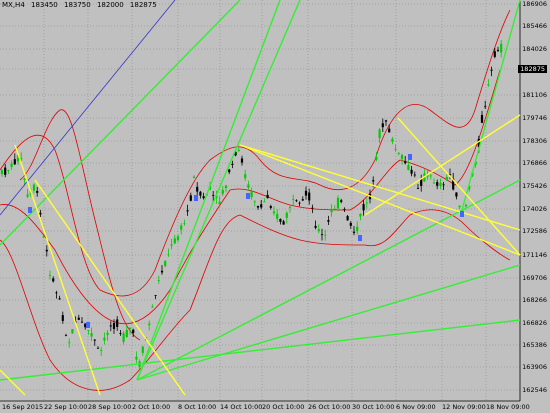 This screenshot has height=413, width=550. I want to click on price-tick-label: 169706, so click(534, 278).